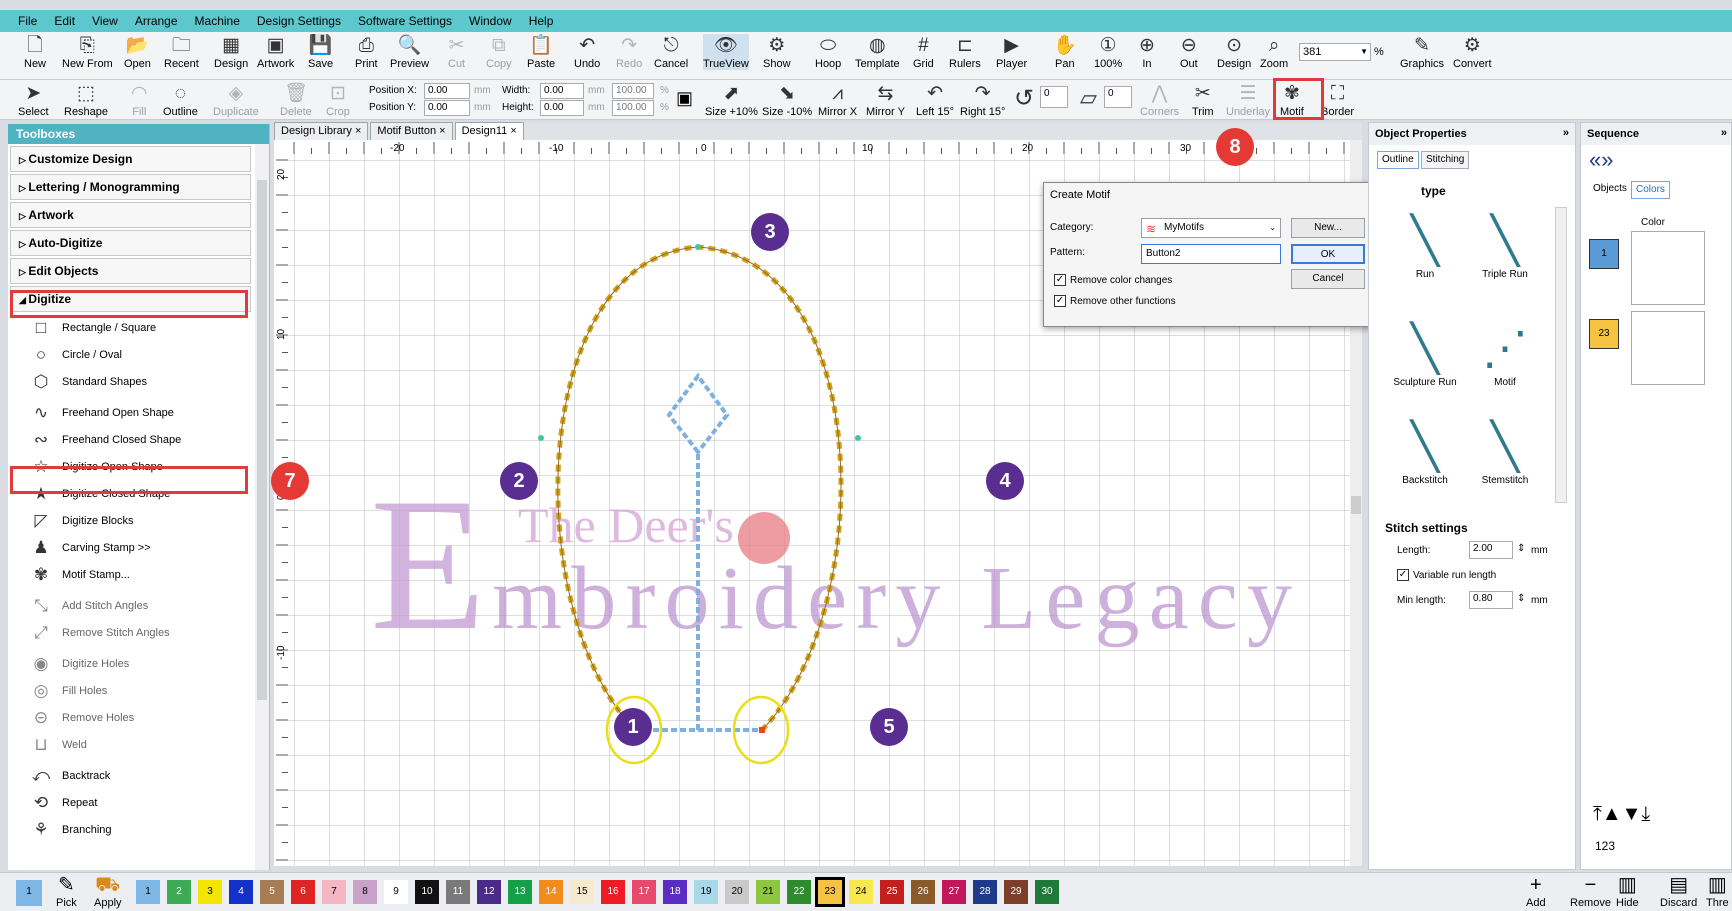 The image size is (1732, 911). I want to click on menu-design-settings: Design Settings, so click(299, 21).